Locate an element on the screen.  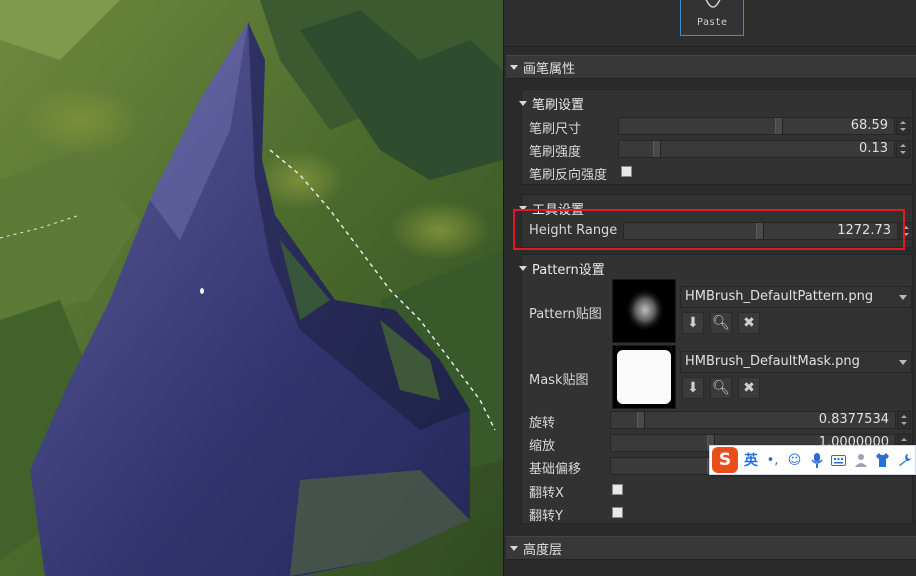
group-header-pattern-settings: Pattern设置 is located at coordinates (562, 268).